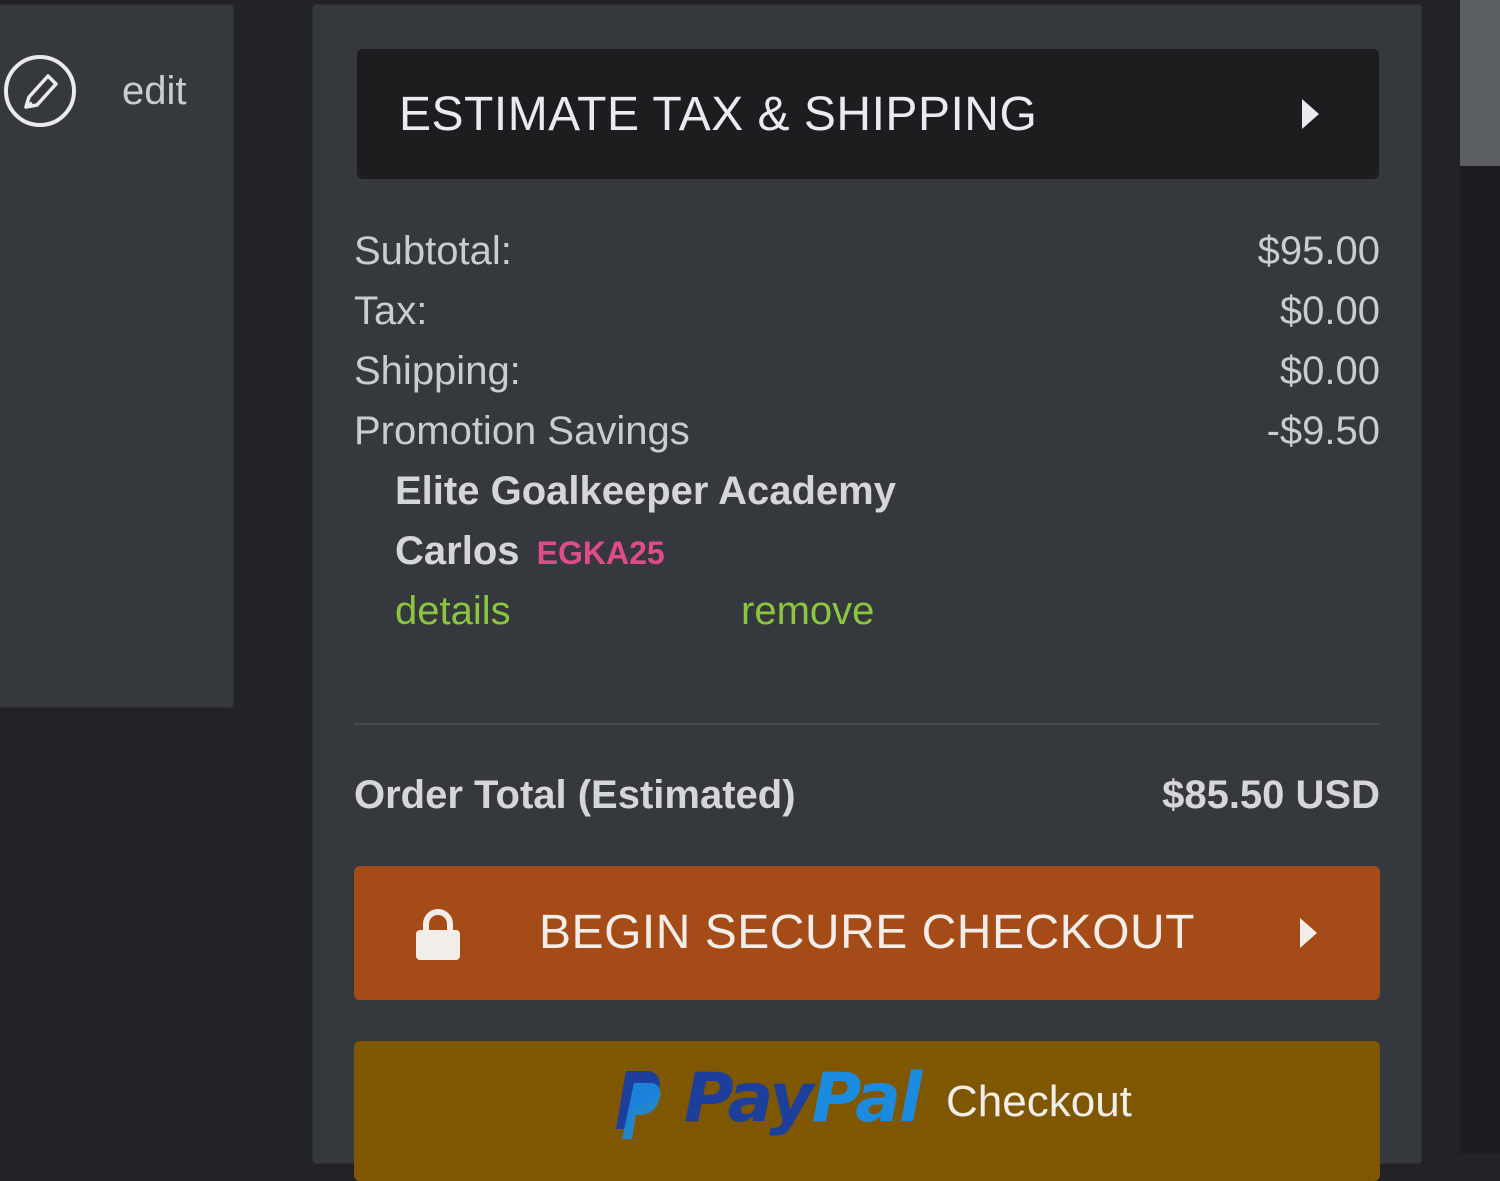 This screenshot has height=1181, width=1500. I want to click on paypal-logo-icon, so click(639, 1105).